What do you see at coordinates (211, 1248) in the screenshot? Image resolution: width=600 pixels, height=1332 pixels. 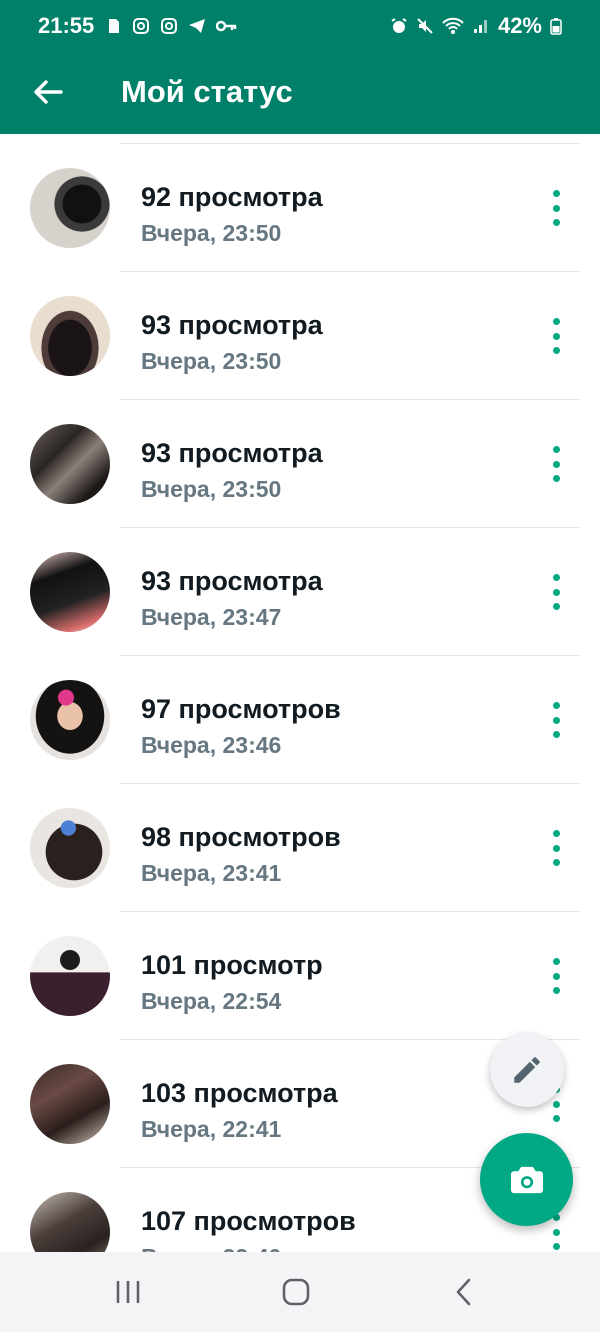 I see `status-time: Вчера, 22:40` at bounding box center [211, 1248].